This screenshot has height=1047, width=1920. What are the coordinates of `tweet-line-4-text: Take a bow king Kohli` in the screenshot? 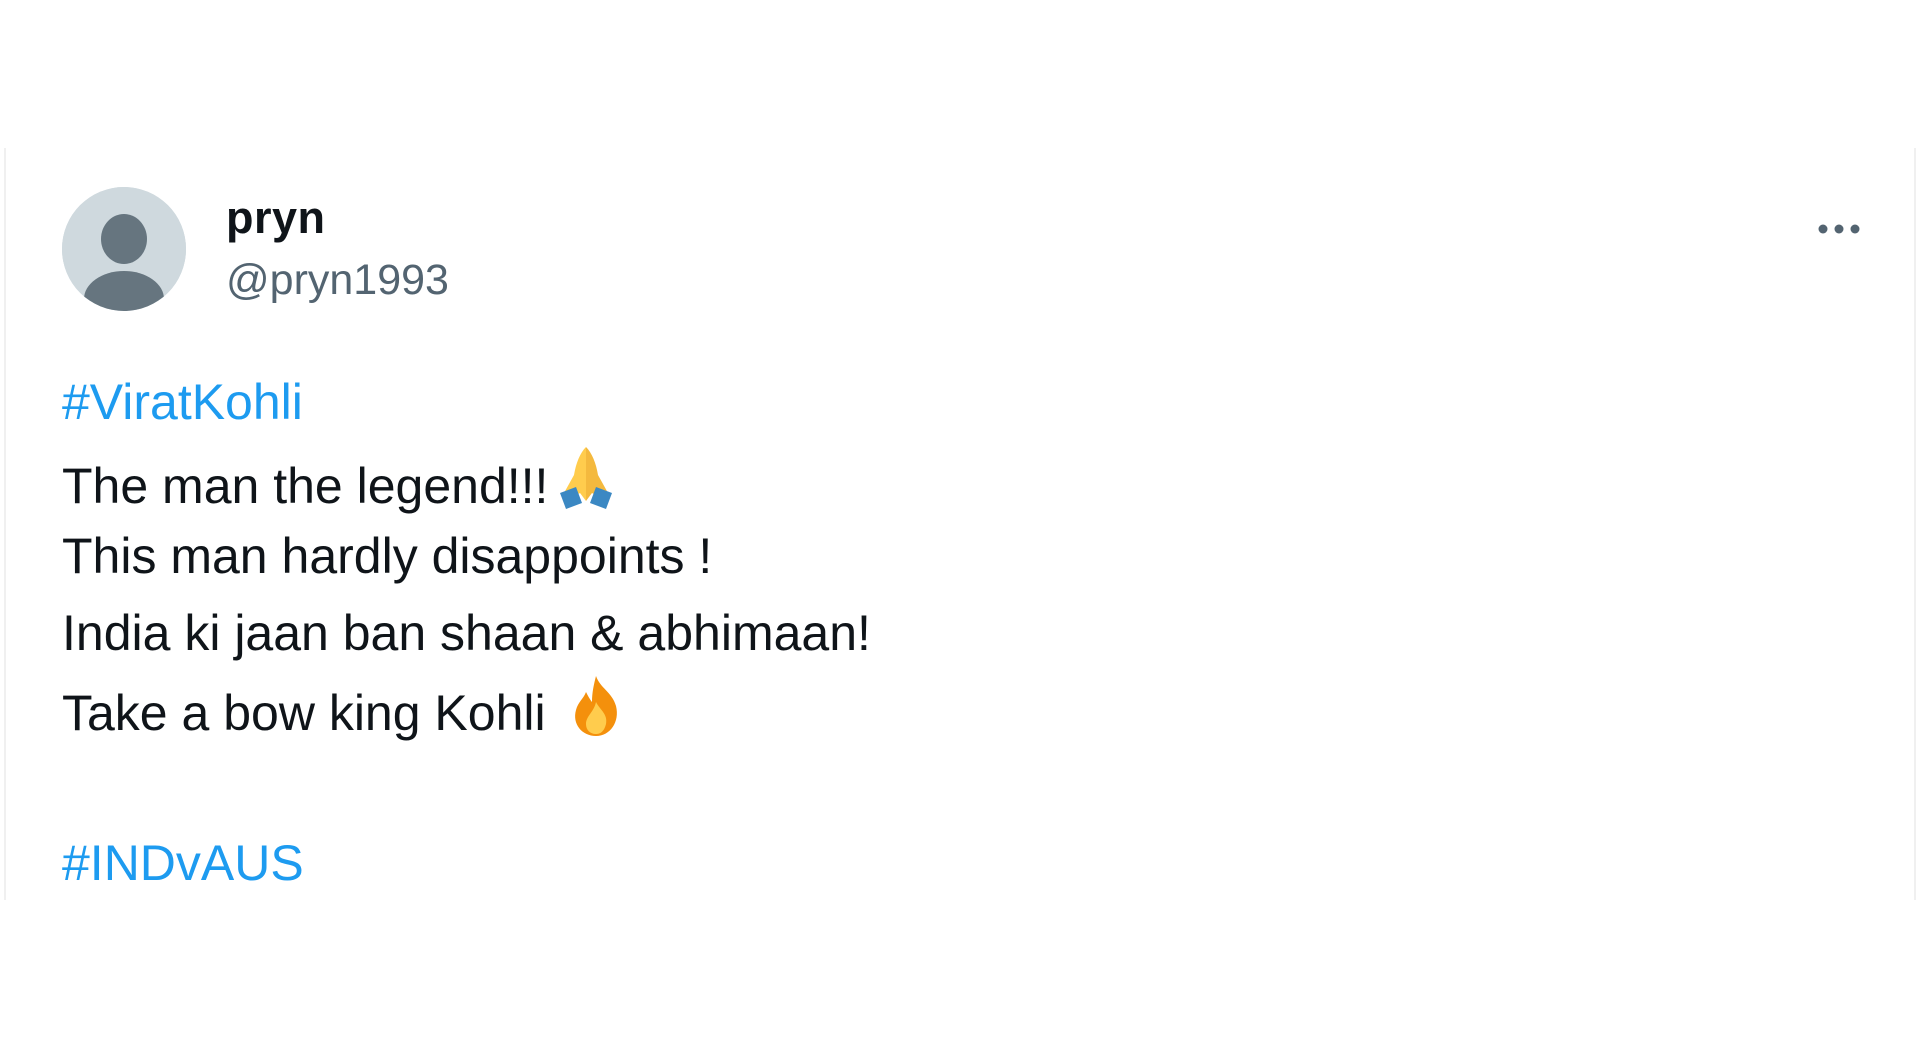 It's located at (311, 713).